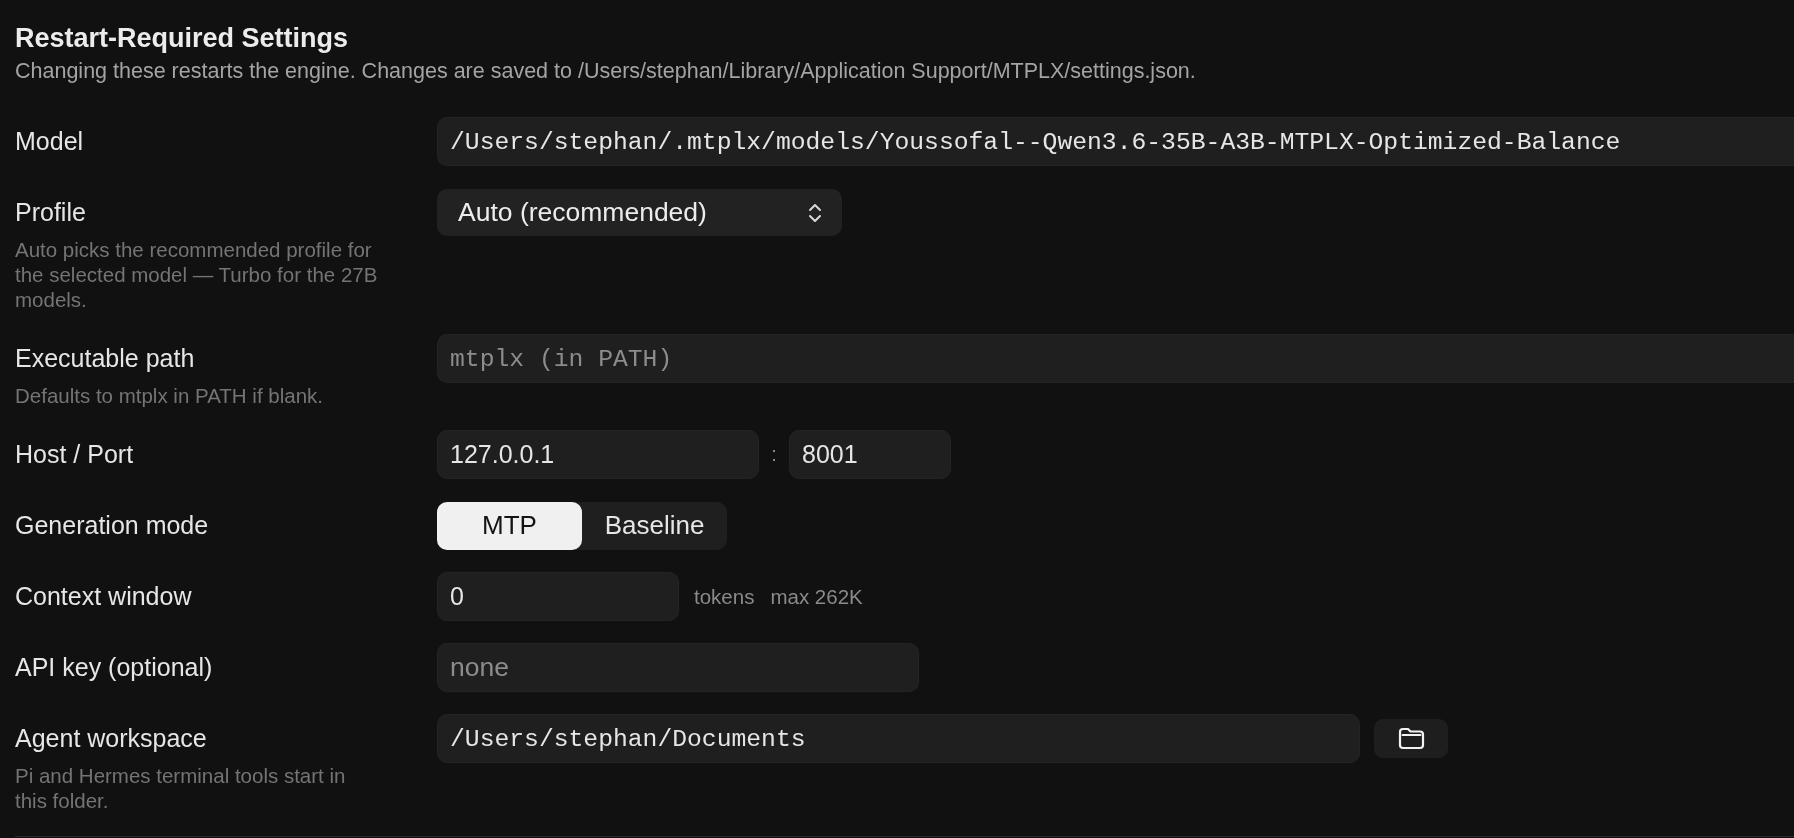 The width and height of the screenshot is (1794, 838). I want to click on profile-dropdown: Auto (recommended), so click(639, 212).